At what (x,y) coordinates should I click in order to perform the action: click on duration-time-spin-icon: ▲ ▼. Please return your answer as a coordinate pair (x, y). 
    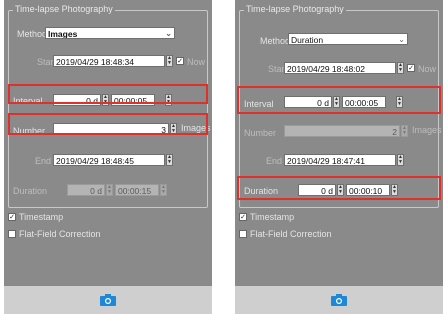
    Looking at the image, I should click on (163, 190).